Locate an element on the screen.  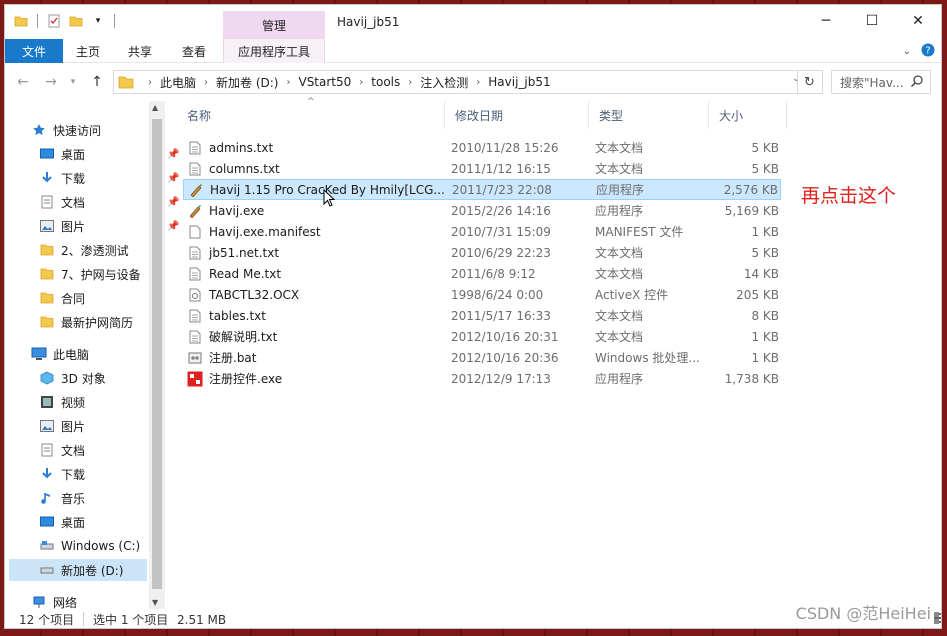
breadcrumb-this-pc: 此电脑 is located at coordinates (178, 82).